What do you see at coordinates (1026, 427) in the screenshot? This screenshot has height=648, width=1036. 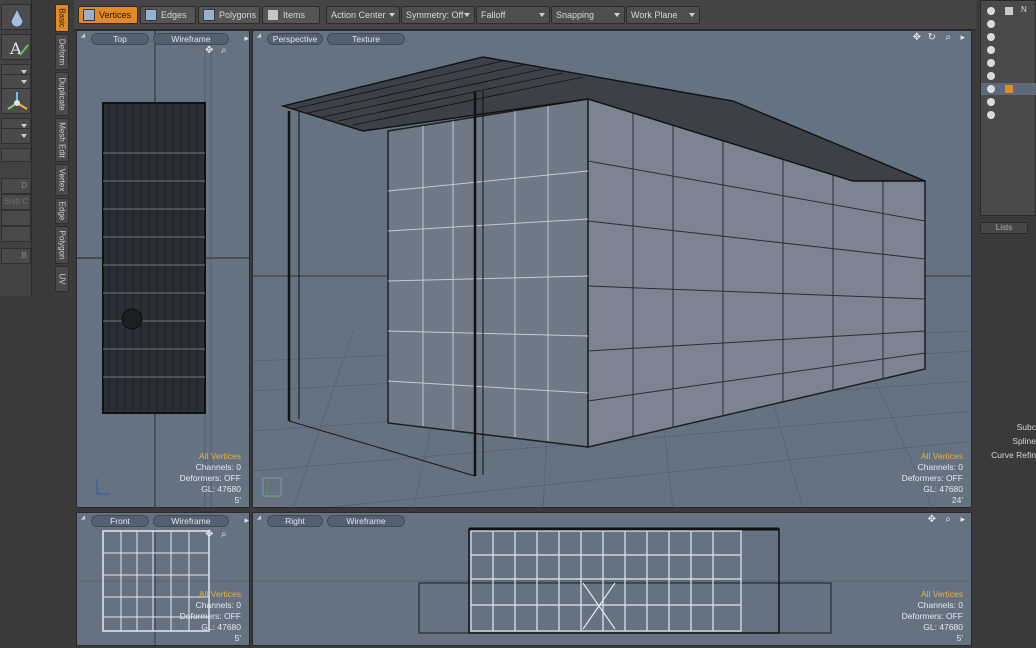 I see `property-label-subd: Subc` at bounding box center [1026, 427].